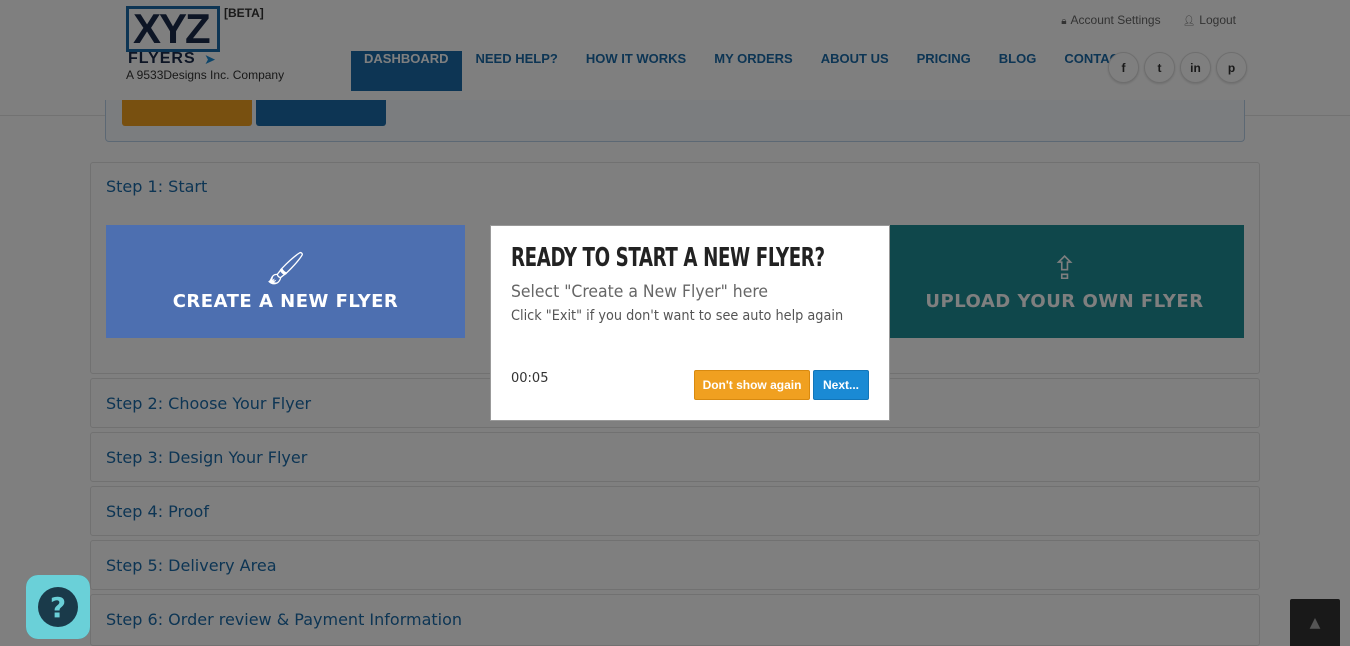 Image resolution: width=1350 pixels, height=646 pixels. I want to click on create-new-flyer-spotlight: 🖌︎ CREATE A NEW FLYER, so click(285, 281).